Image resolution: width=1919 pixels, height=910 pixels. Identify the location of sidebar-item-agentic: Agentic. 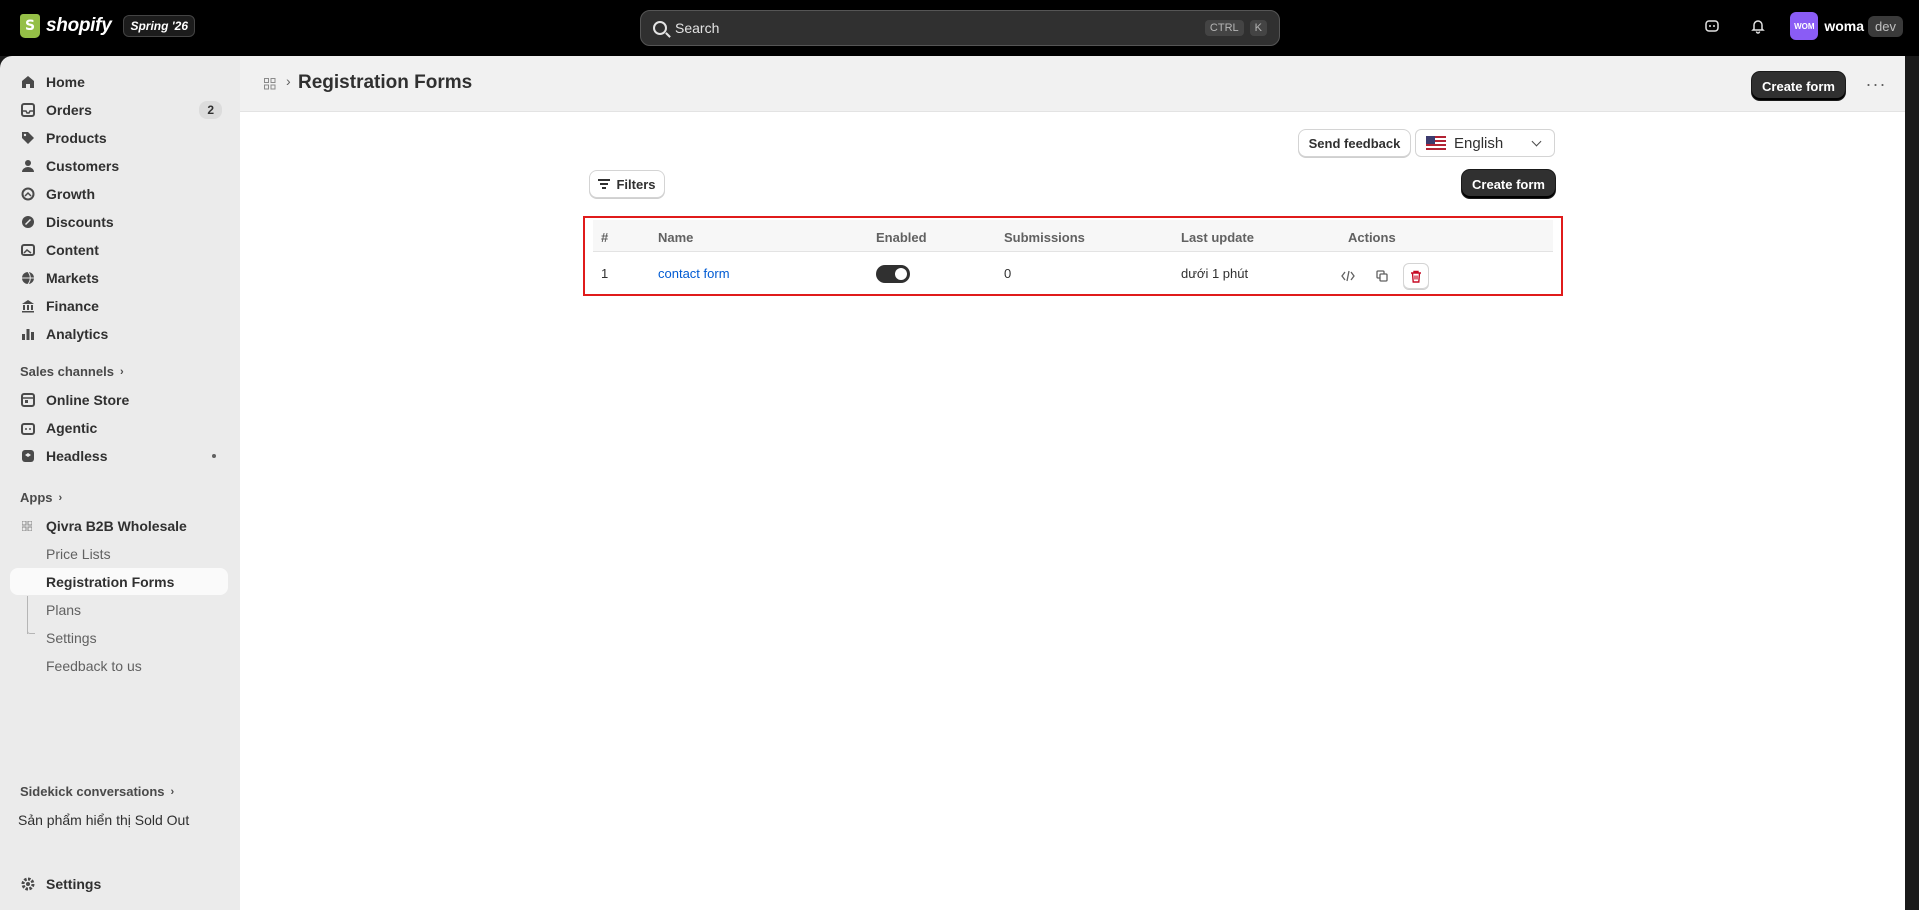
(119, 428).